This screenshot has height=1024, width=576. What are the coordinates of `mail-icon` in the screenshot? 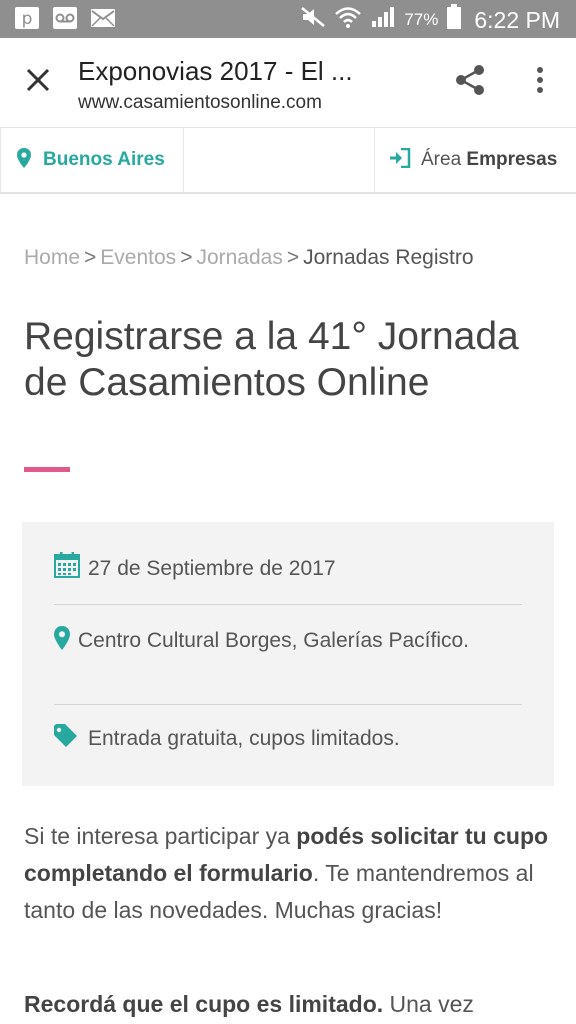 It's located at (103, 18).